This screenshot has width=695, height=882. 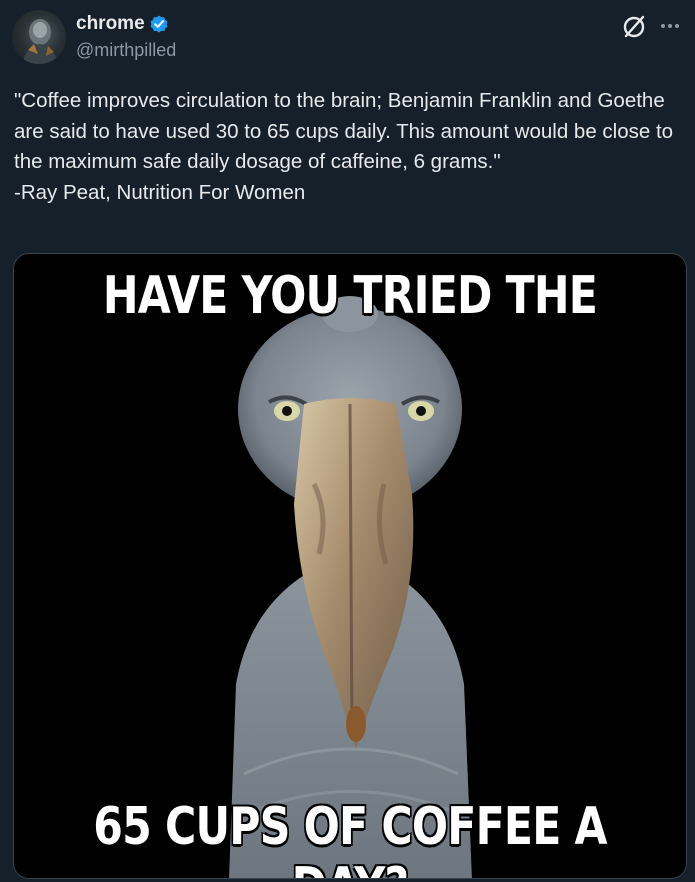 What do you see at coordinates (350, 296) in the screenshot?
I see `meme-top-caption: HAVE YOU TRIED THE` at bounding box center [350, 296].